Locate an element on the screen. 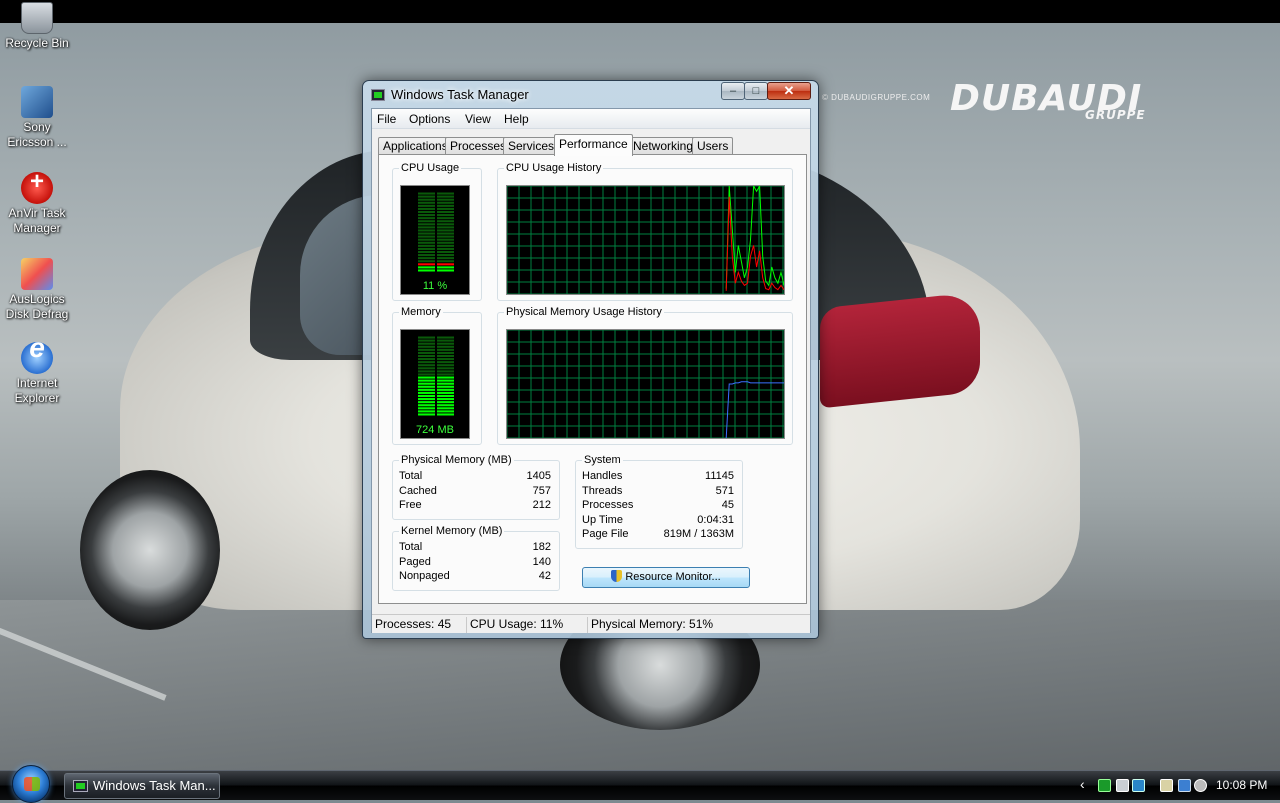 This screenshot has width=1280, height=803. close-button: ✕ is located at coordinates (789, 91).